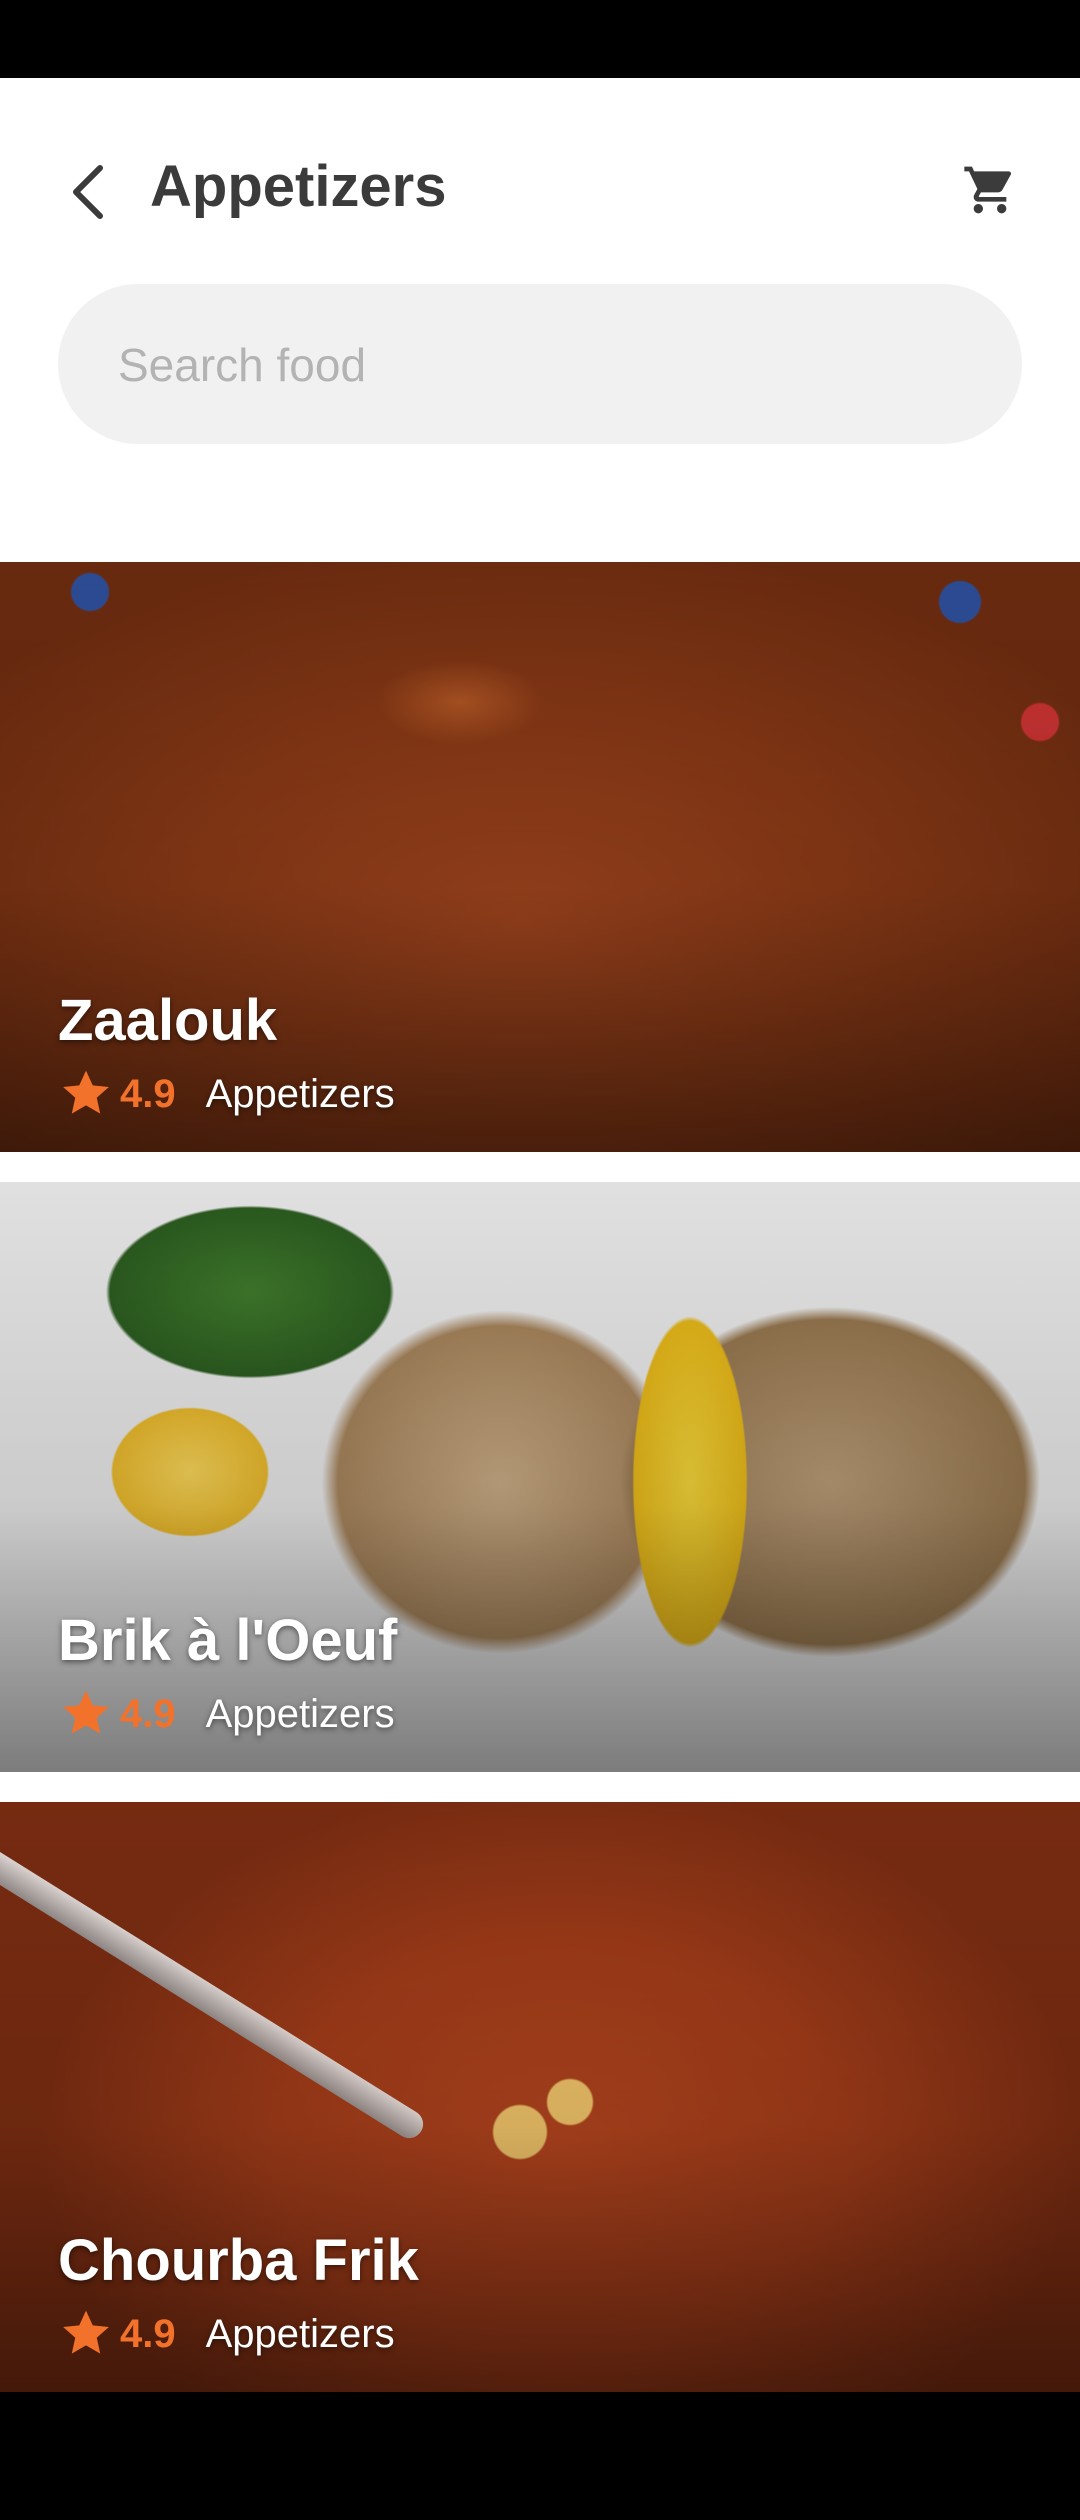  I want to click on food-name: Chourba Frik, so click(238, 2260).